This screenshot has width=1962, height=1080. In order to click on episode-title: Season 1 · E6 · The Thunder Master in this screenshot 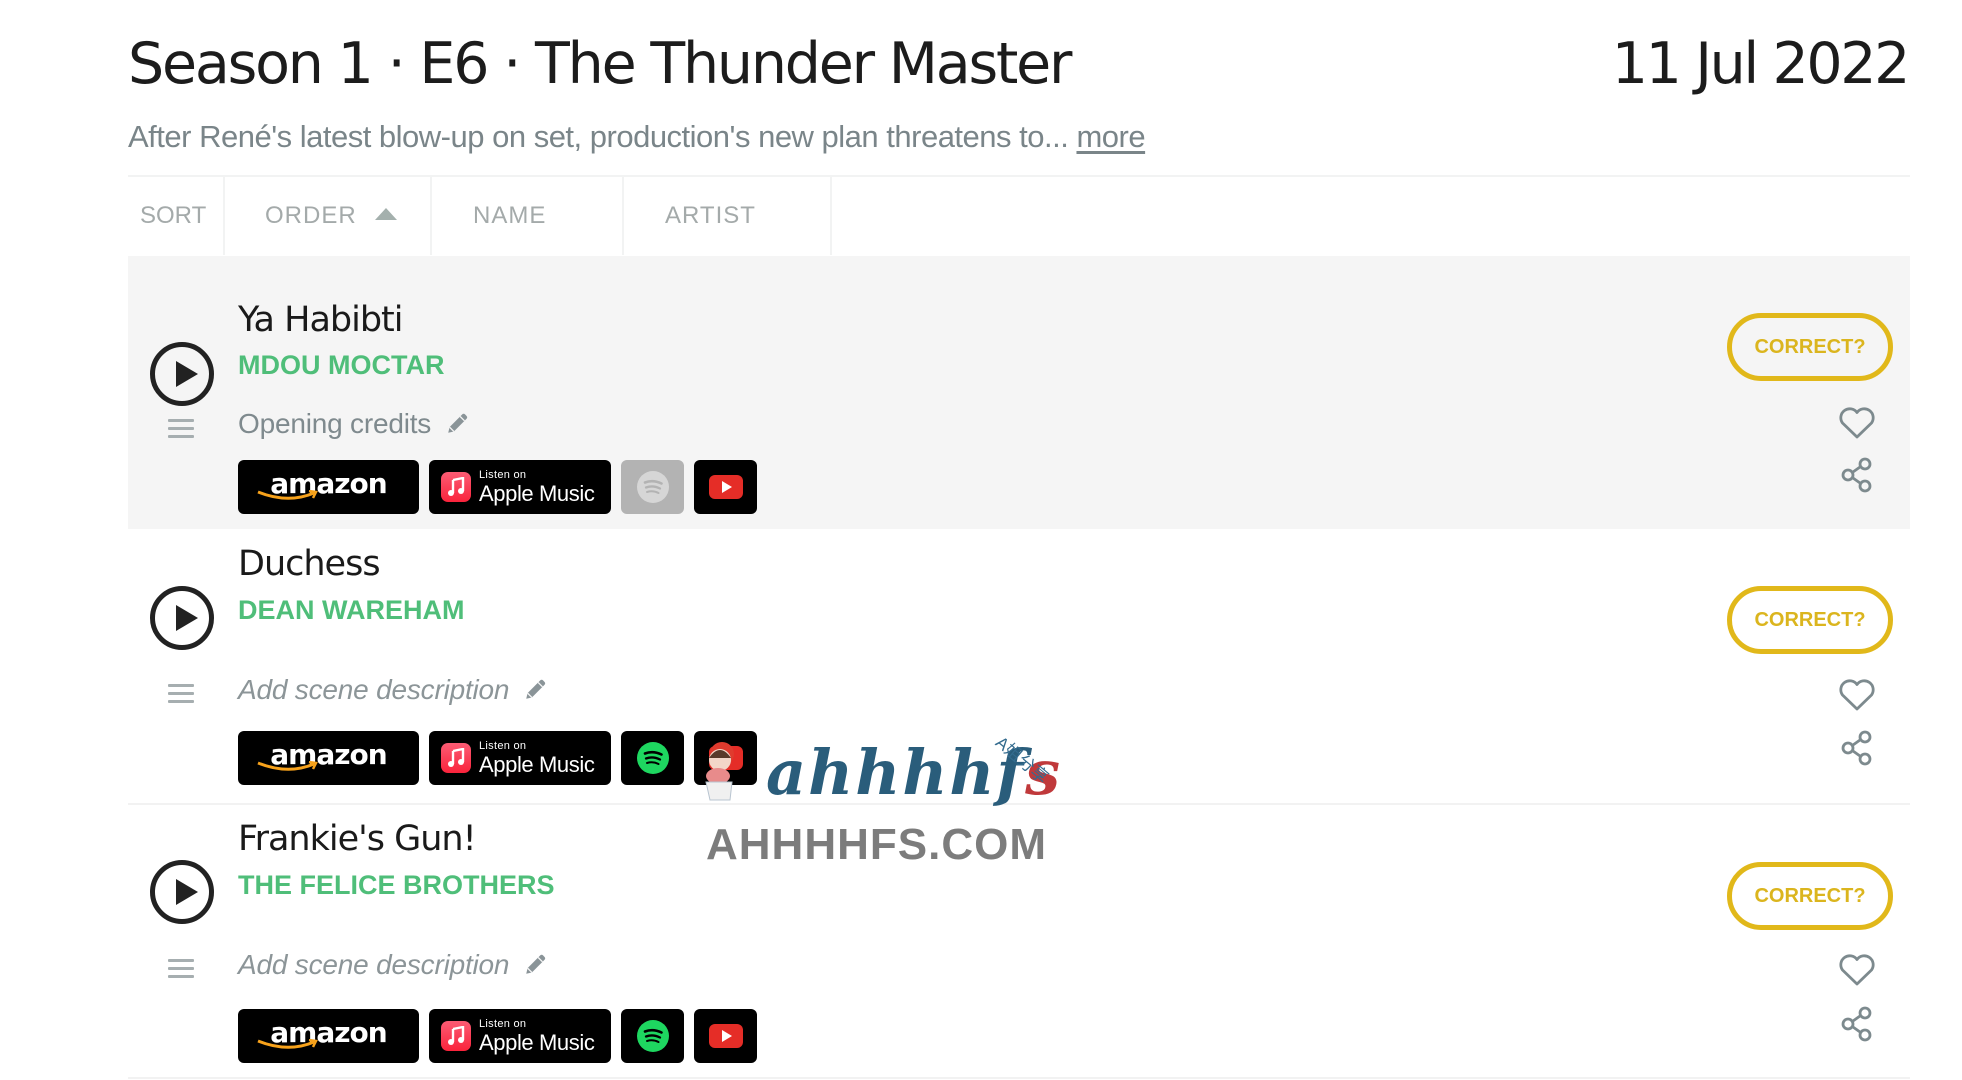, I will do `click(600, 64)`.